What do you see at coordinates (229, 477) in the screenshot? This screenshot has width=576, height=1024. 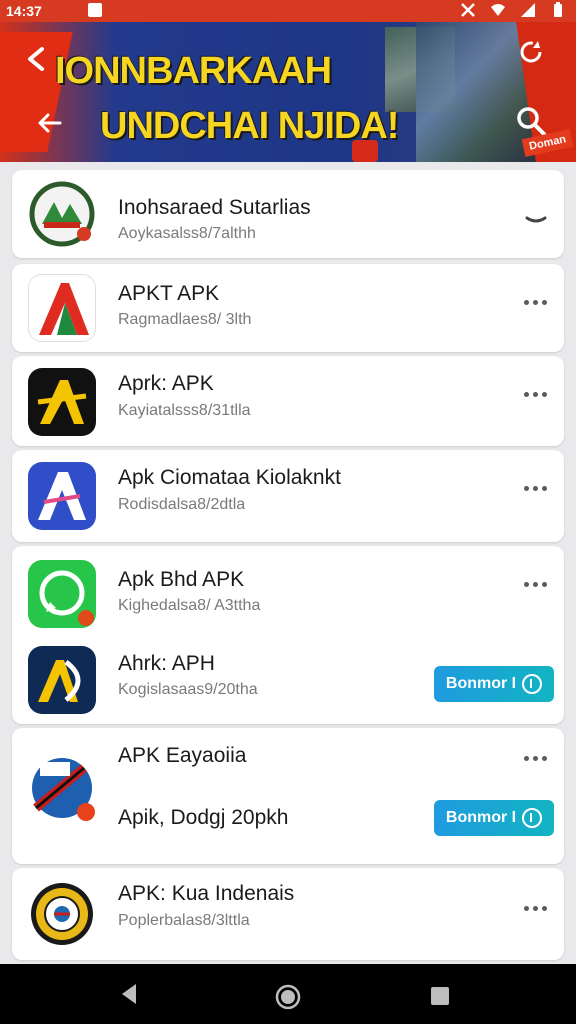 I see `app-name: Apk Ciomataa Kiolaknkt` at bounding box center [229, 477].